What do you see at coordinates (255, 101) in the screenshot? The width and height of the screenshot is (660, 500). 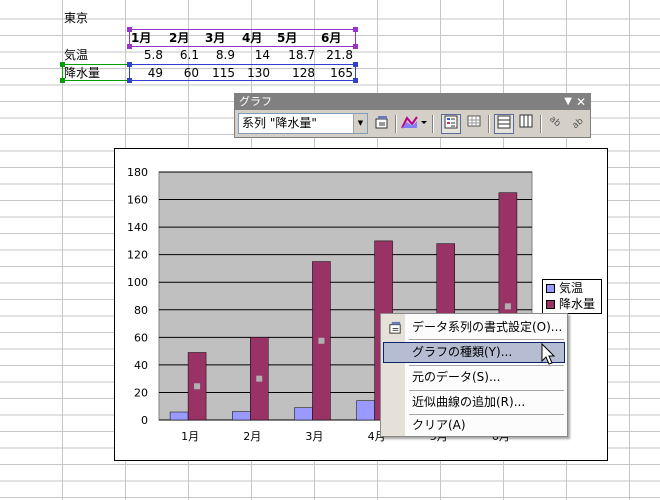 I see `toolbar-title: グラフ` at bounding box center [255, 101].